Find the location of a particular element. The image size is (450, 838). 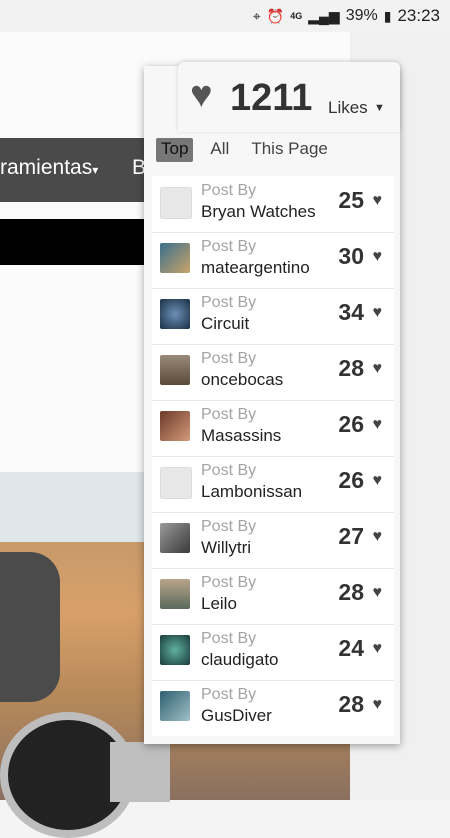

list-item: Post By Lambonissan 26 ♥ is located at coordinates (273, 484).